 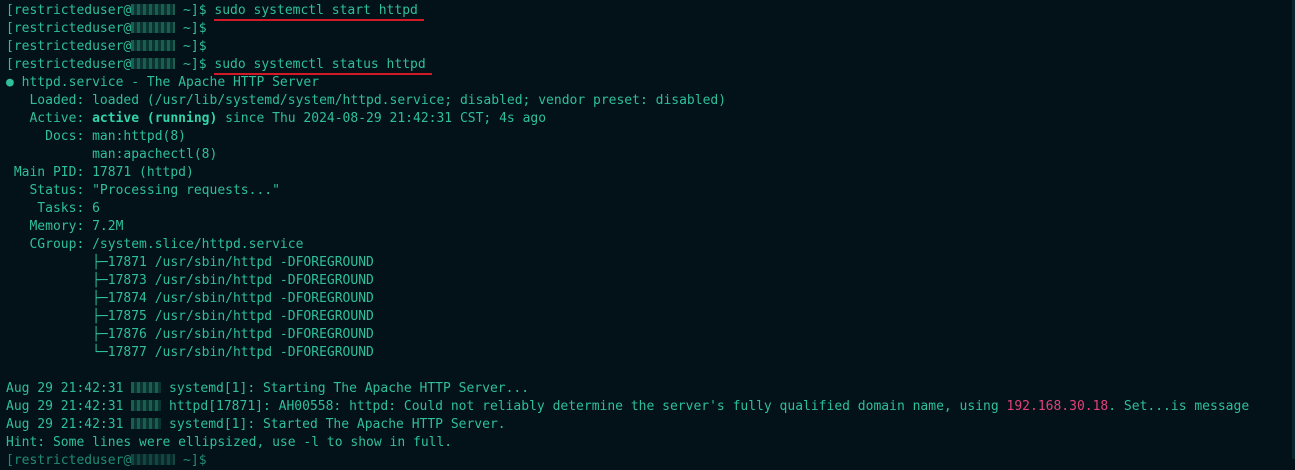 What do you see at coordinates (100, 172) in the screenshot?
I see `main-pid-line: Main PID: 17871 (httpd)` at bounding box center [100, 172].